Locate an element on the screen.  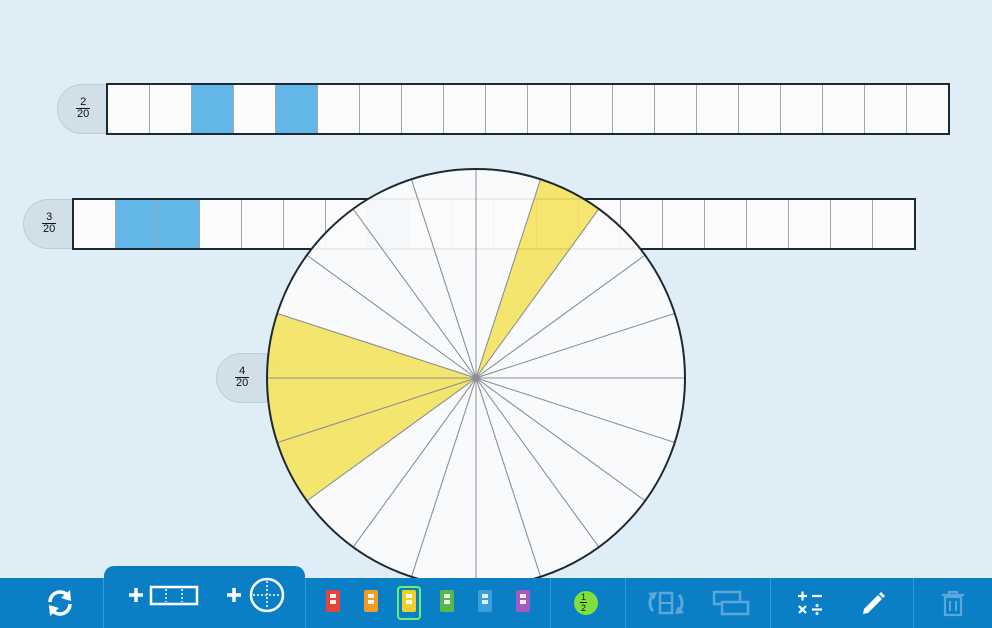
compare-icon is located at coordinates (731, 603).